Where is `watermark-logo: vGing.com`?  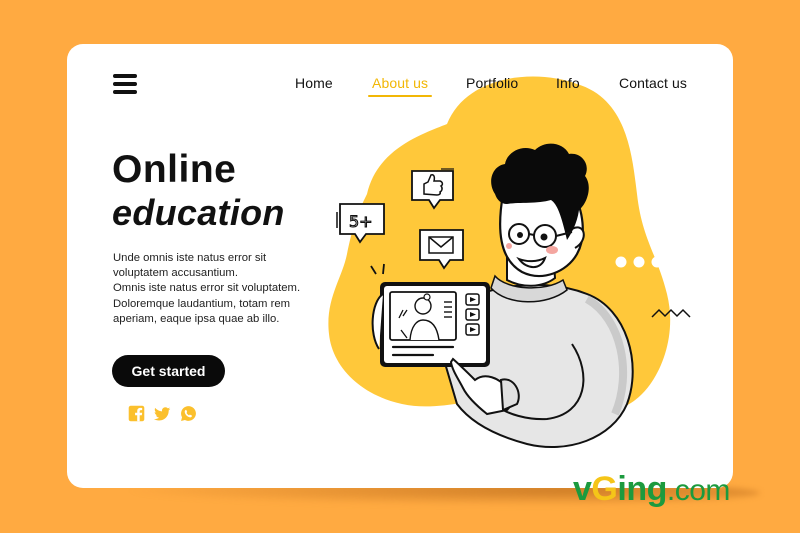
watermark-logo: vGing.com is located at coordinates (651, 489).